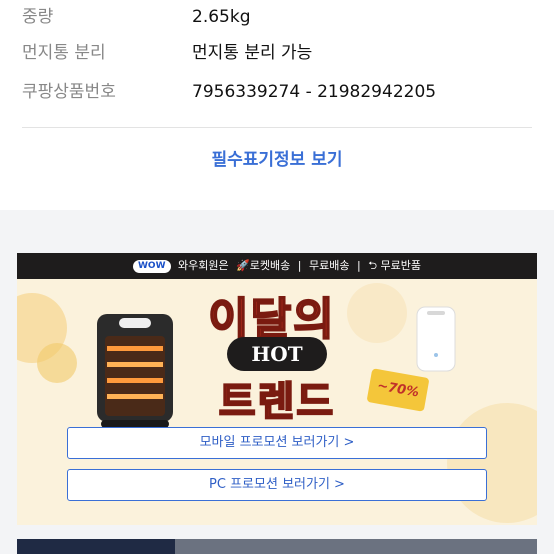 The width and height of the screenshot is (554, 554). I want to click on spec-value: 먼지통 분리 가능, so click(252, 53).